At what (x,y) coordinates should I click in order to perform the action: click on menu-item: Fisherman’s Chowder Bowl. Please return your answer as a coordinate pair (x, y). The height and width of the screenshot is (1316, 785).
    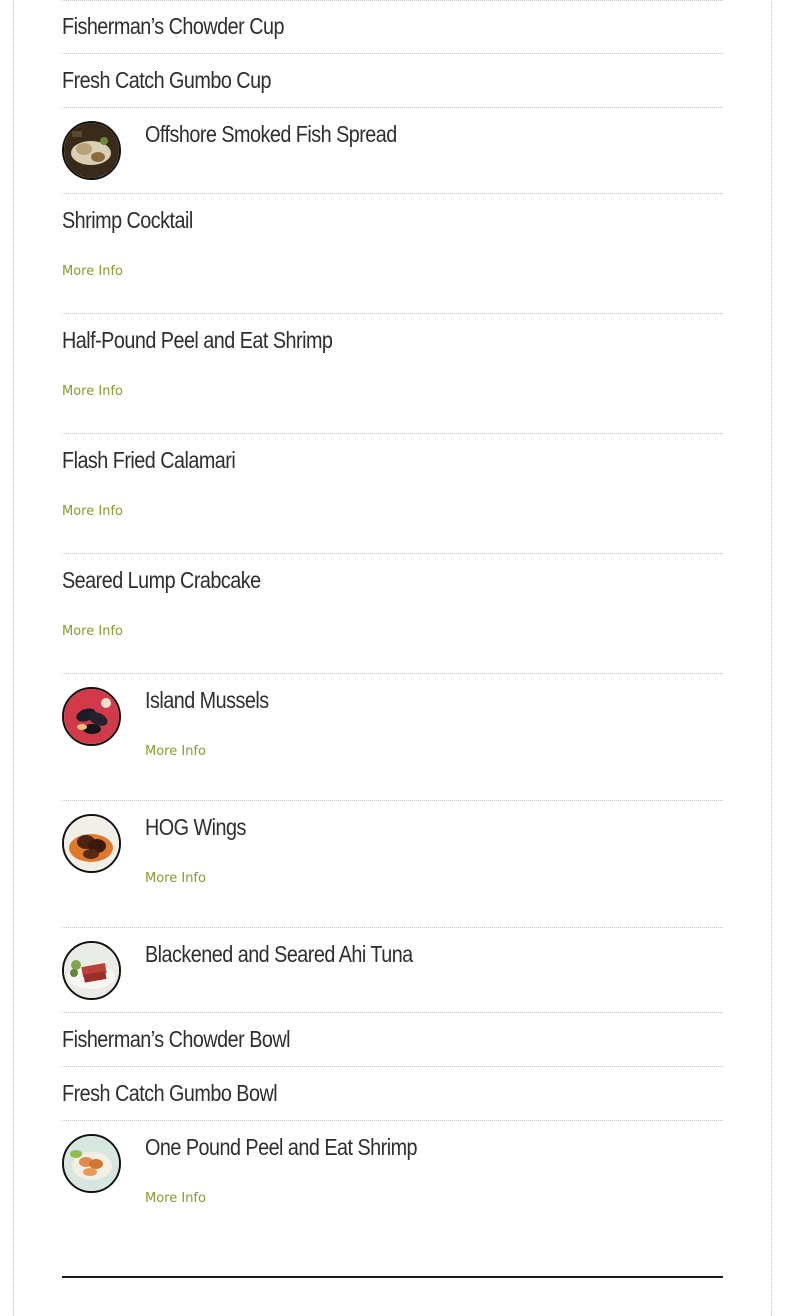
    Looking at the image, I should click on (392, 1039).